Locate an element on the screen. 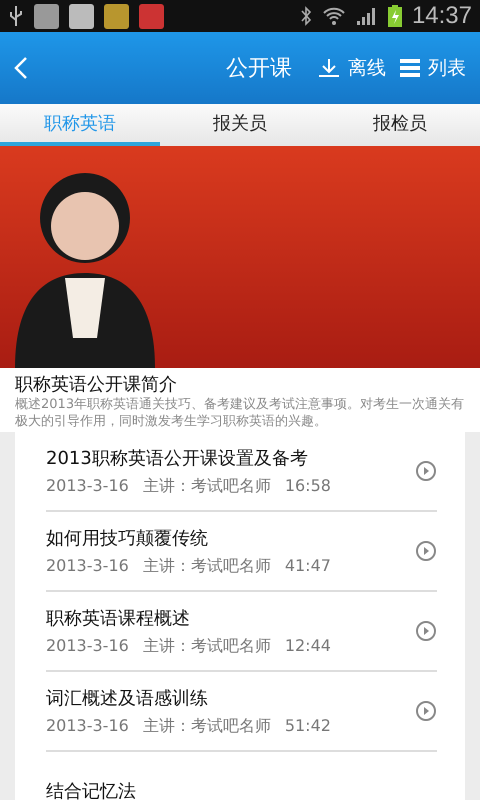 This screenshot has width=480, height=800. header-action-button: 列表 is located at coordinates (433, 68).